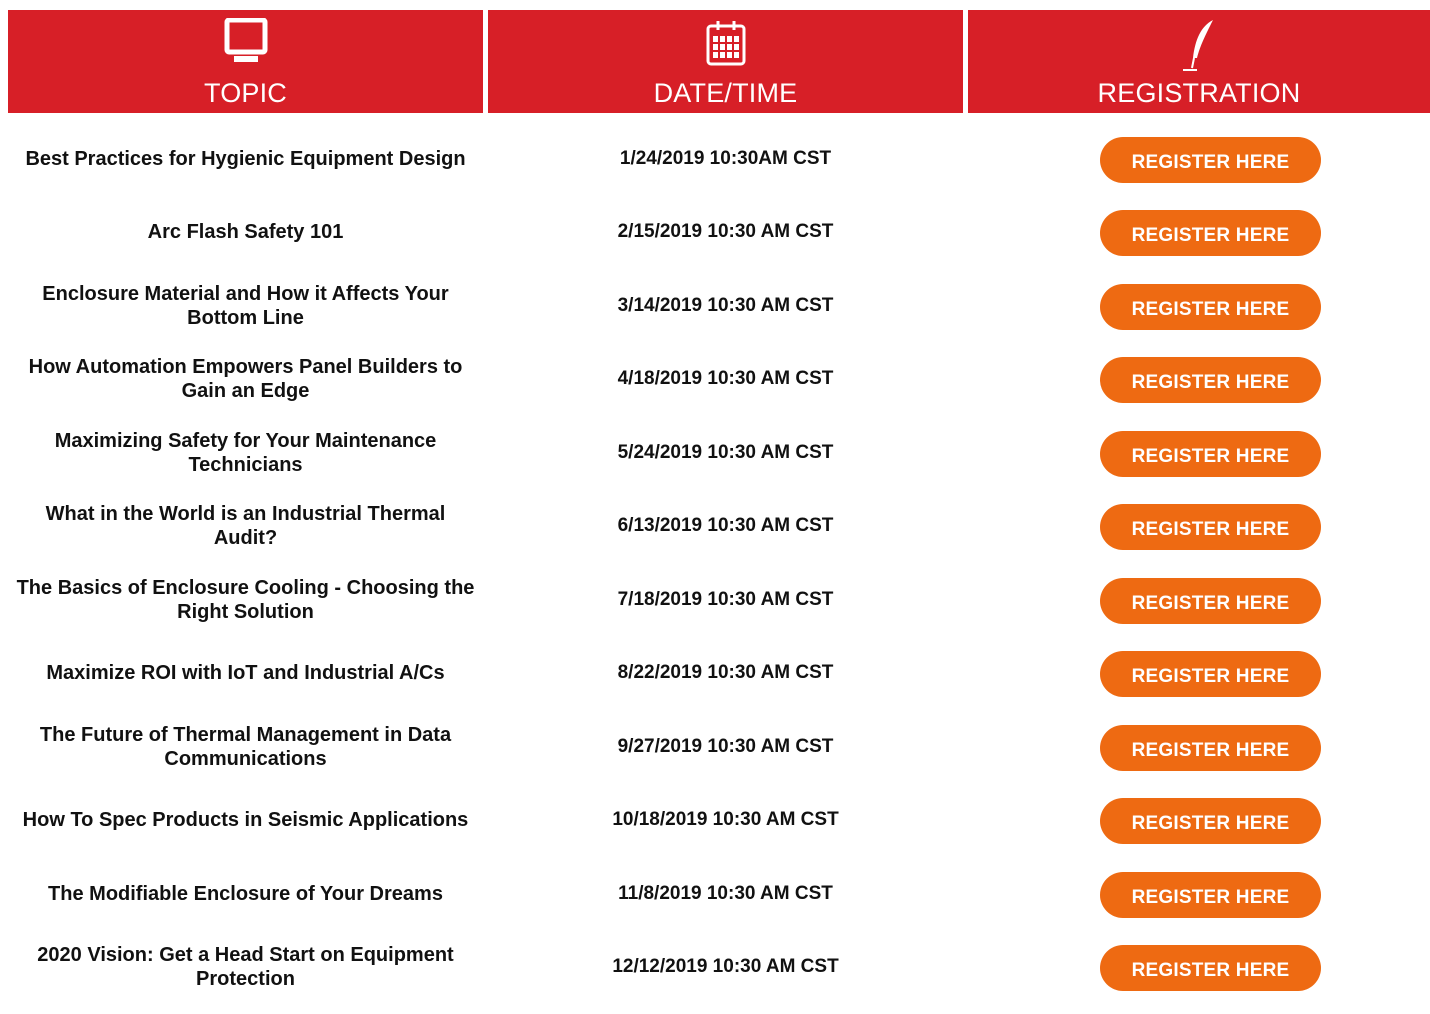 The width and height of the screenshot is (1430, 1014). What do you see at coordinates (1199, 93) in the screenshot?
I see `header-registration-label: REGISTRATION` at bounding box center [1199, 93].